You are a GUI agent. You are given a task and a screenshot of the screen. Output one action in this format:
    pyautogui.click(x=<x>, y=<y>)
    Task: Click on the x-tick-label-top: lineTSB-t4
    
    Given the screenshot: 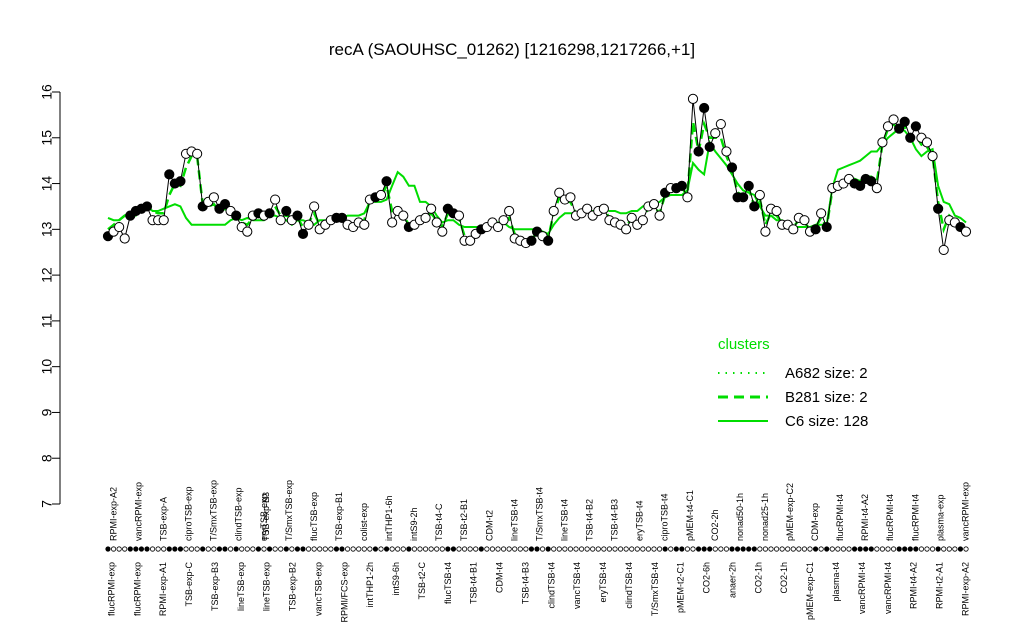 What is the action you would take?
    pyautogui.click(x=514, y=520)
    